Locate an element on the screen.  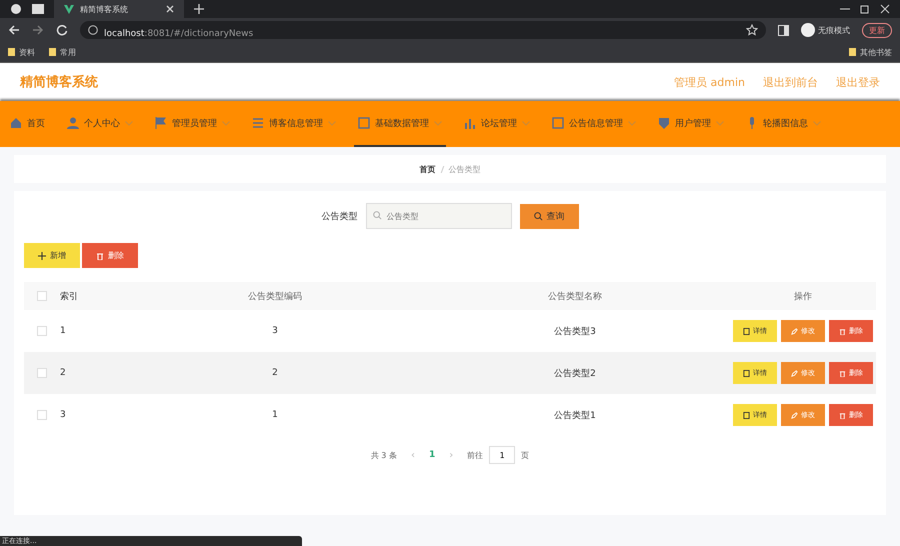
bar-chart-icon is located at coordinates (470, 123).